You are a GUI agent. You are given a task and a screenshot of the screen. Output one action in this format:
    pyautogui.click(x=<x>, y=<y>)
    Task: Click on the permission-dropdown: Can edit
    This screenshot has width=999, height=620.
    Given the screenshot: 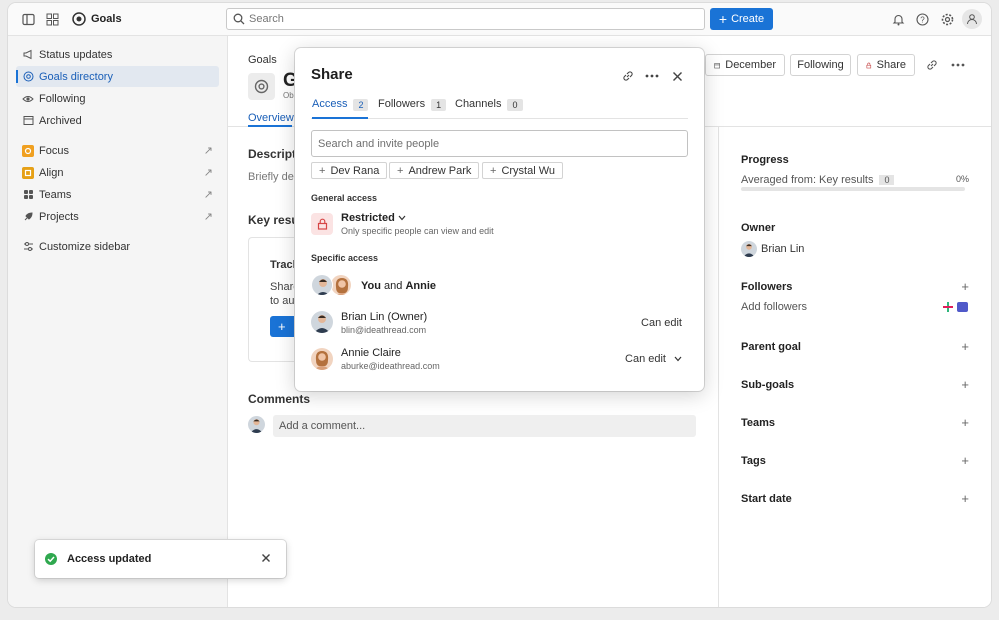 What is the action you would take?
    pyautogui.click(x=653, y=359)
    